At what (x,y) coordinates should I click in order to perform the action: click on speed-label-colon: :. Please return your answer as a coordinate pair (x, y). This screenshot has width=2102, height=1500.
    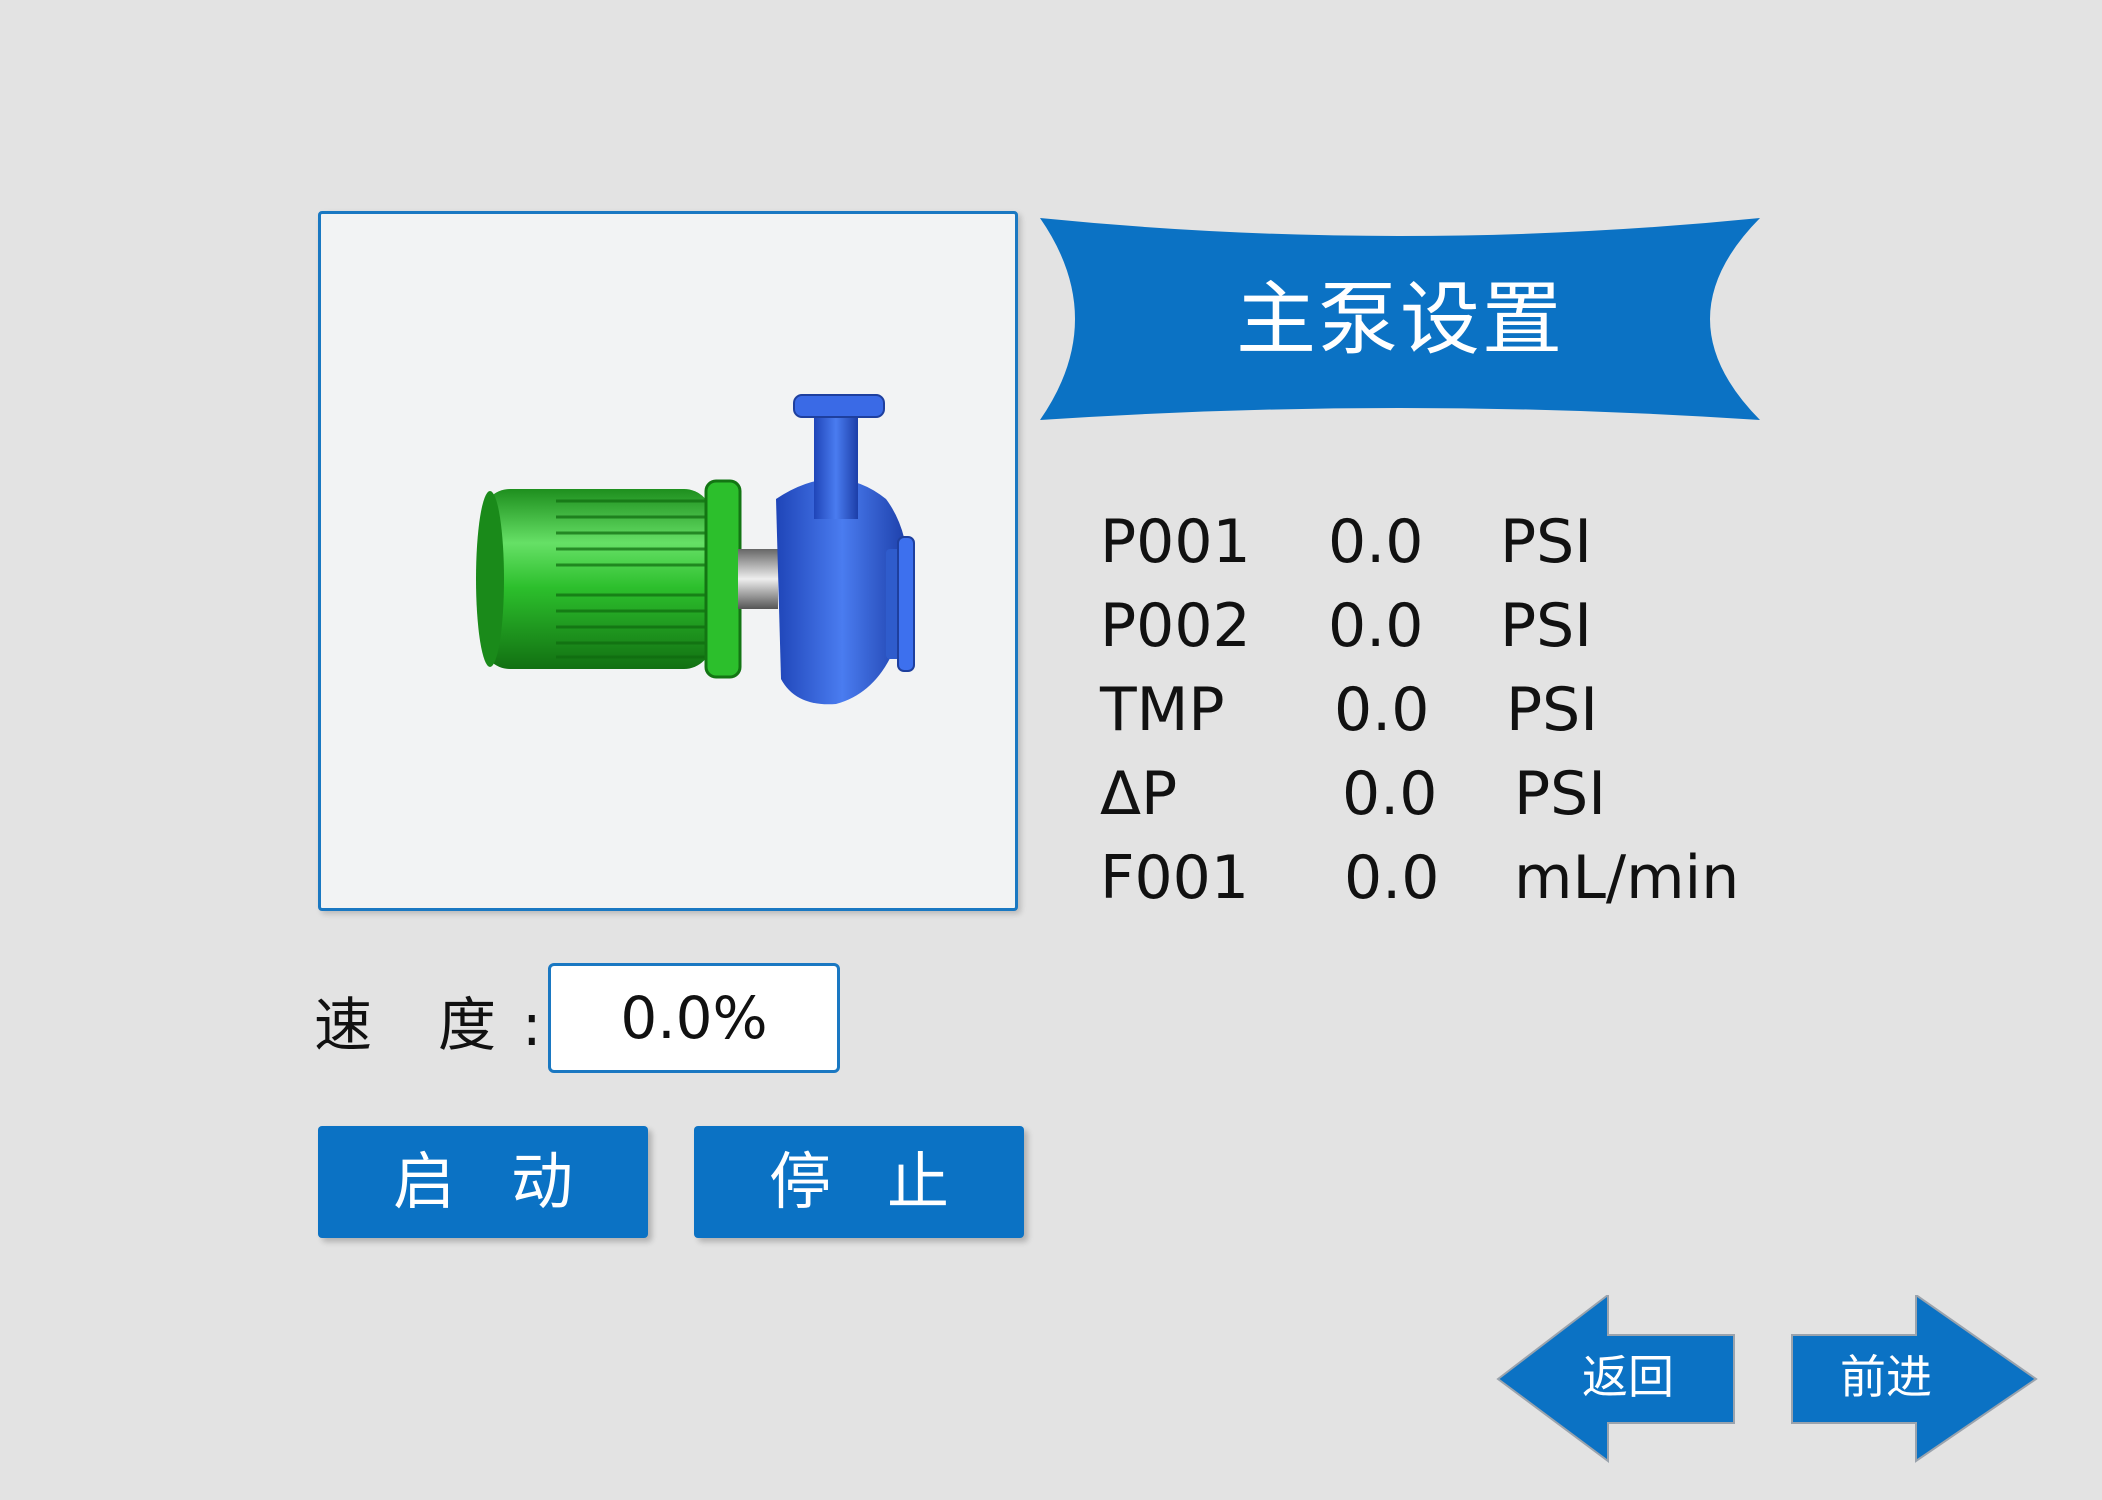
    Looking at the image, I should click on (532, 1025).